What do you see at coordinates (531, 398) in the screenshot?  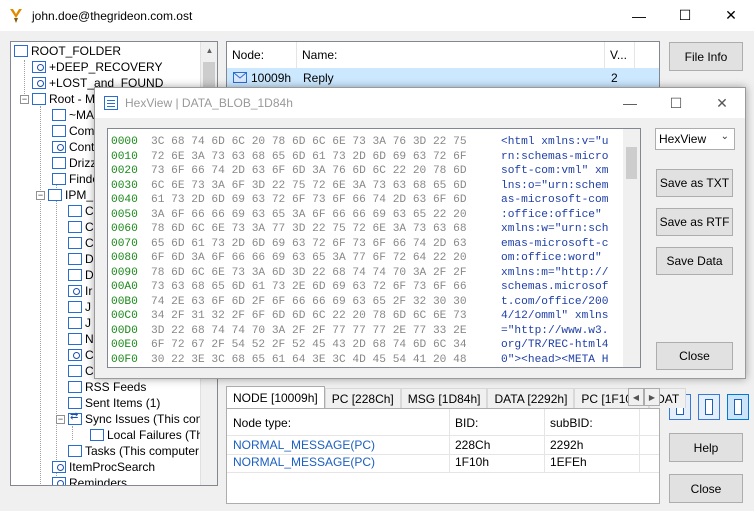 I see `tab-data: DATA [2292h]` at bounding box center [531, 398].